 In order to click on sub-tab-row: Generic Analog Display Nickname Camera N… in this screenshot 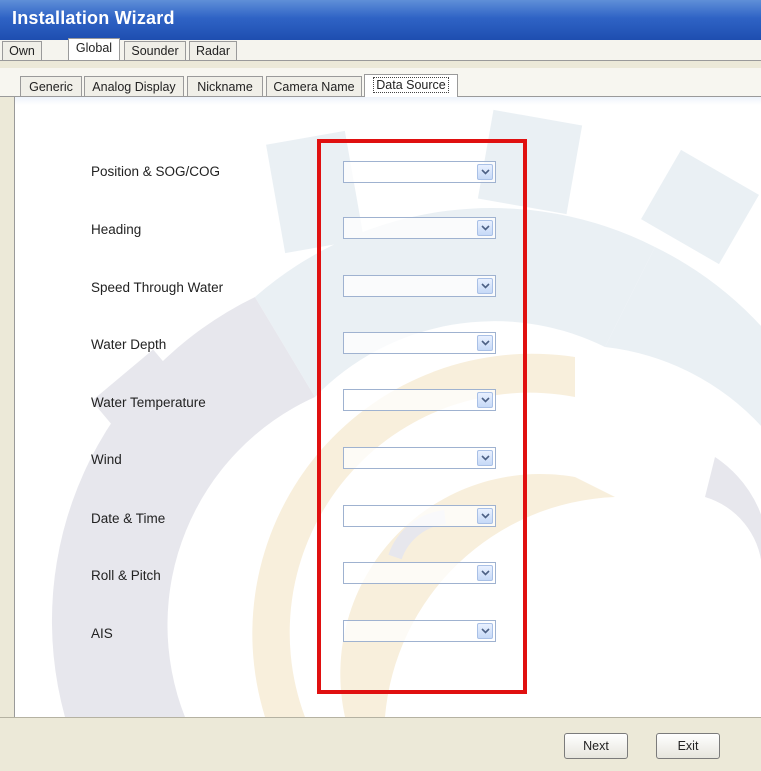, I will do `click(380, 82)`.